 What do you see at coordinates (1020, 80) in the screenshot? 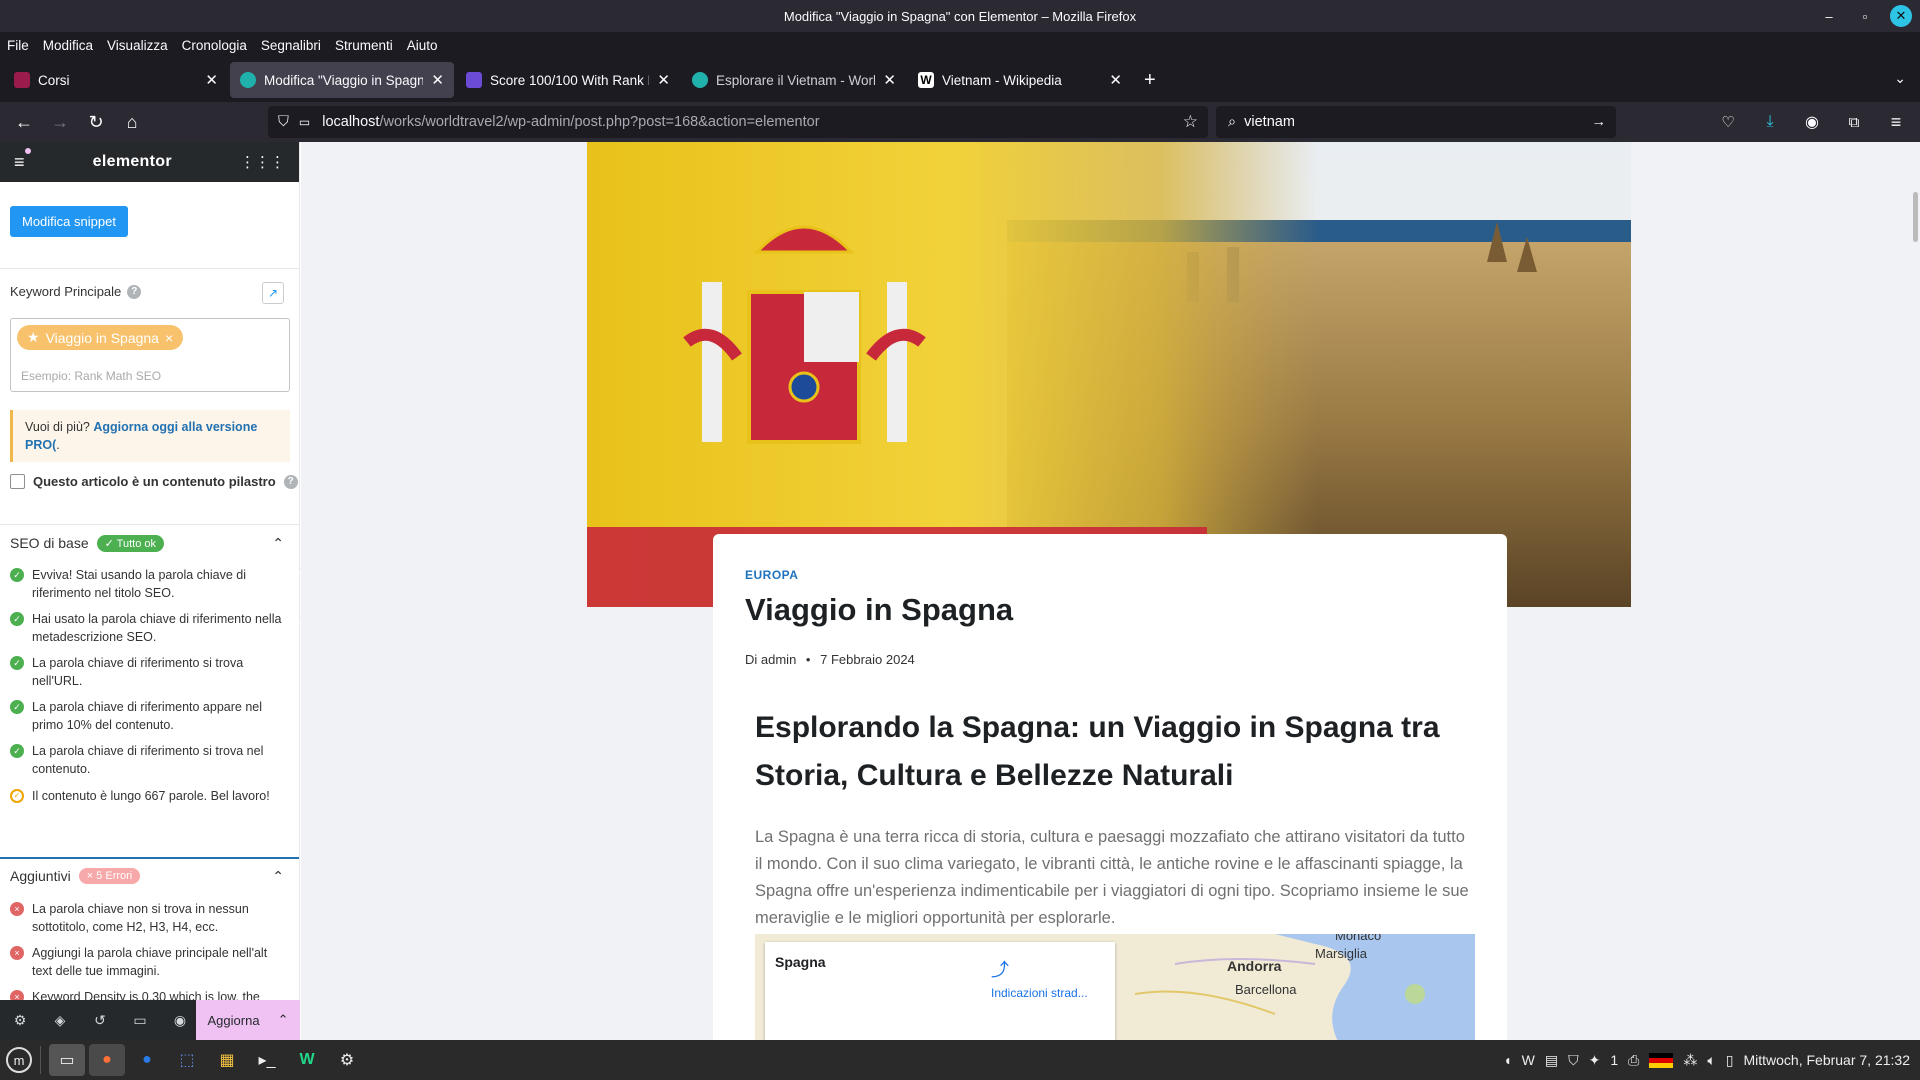
I see `tab-vietnam-wikipedia: W Vietnam - Wikipedia ✕` at bounding box center [1020, 80].